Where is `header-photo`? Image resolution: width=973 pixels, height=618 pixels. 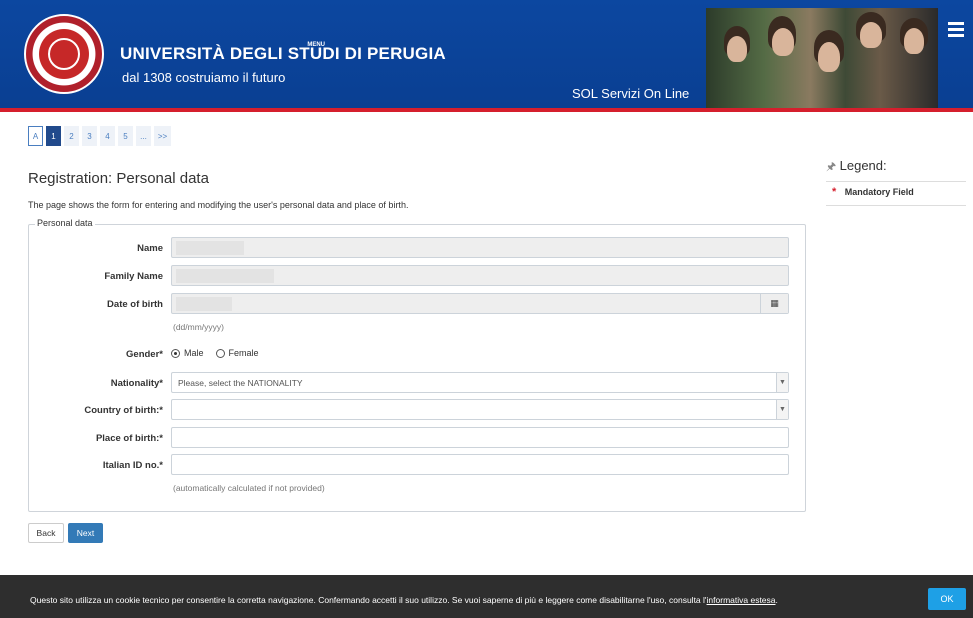 header-photo is located at coordinates (822, 58).